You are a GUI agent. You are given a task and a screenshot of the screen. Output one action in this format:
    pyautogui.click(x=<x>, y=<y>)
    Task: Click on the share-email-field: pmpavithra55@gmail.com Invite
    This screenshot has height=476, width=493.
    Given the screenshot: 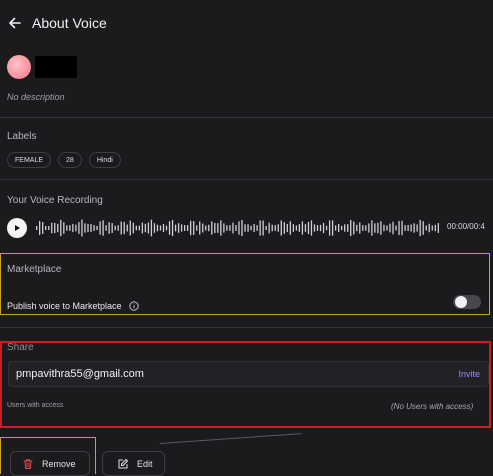 What is the action you would take?
    pyautogui.click(x=248, y=374)
    